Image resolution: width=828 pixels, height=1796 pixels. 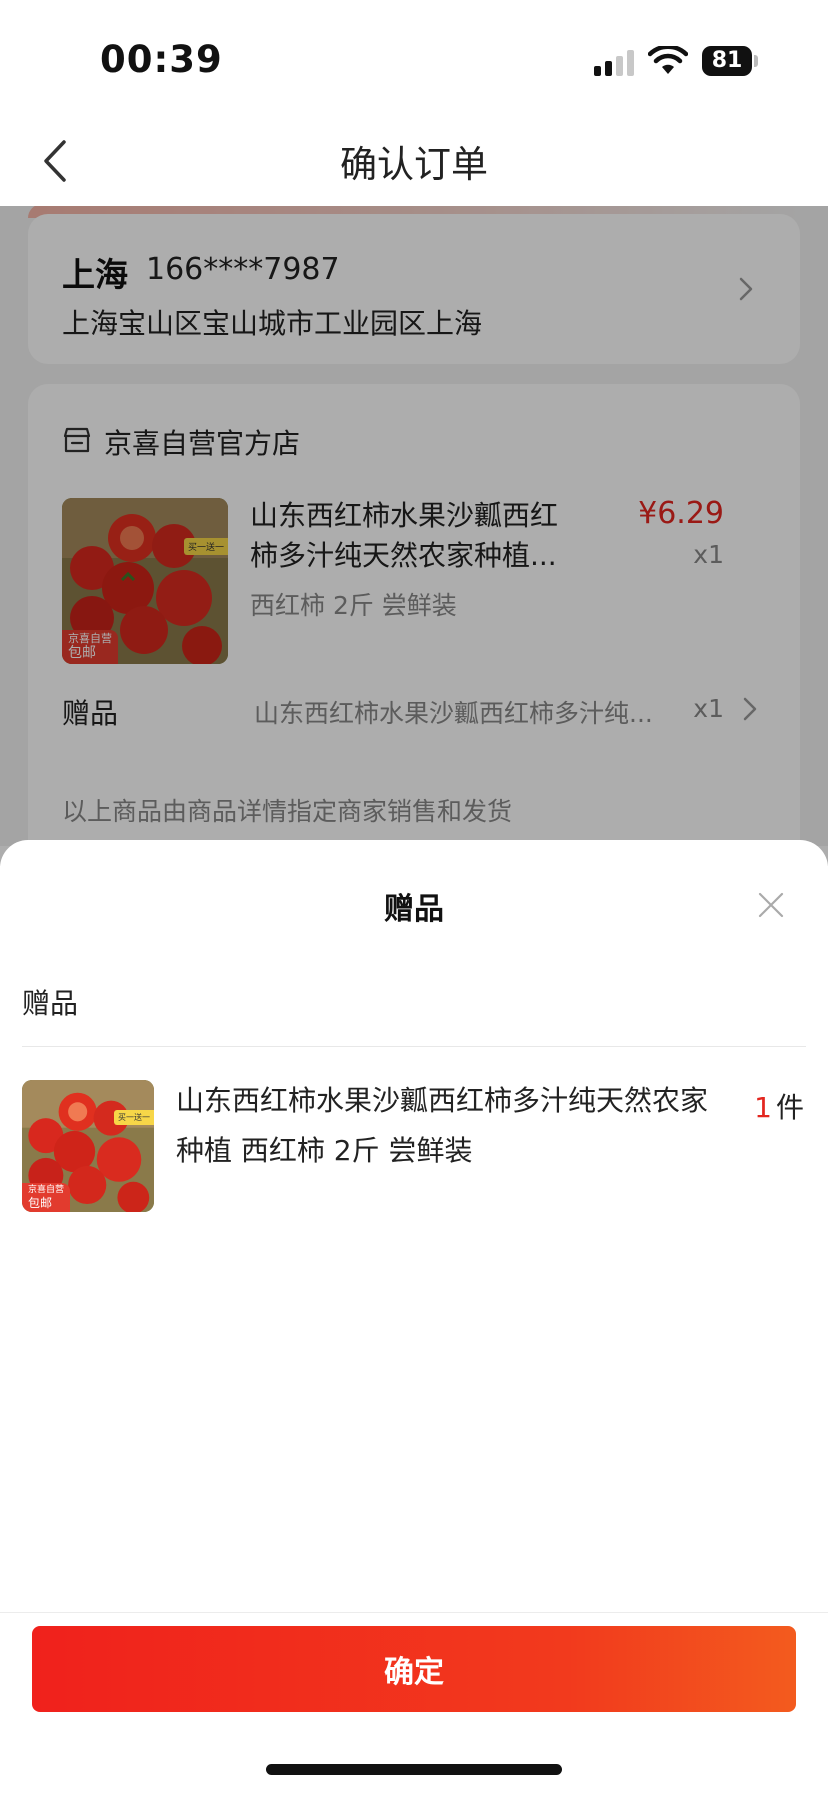 What do you see at coordinates (756, 61) in the screenshot?
I see `battery-tip` at bounding box center [756, 61].